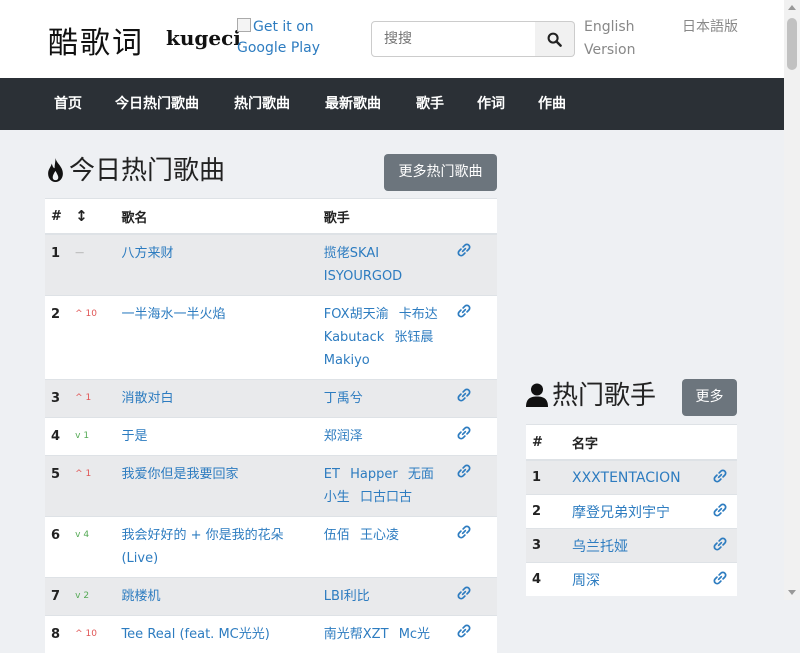 The height and width of the screenshot is (653, 800). What do you see at coordinates (414, 634) in the screenshot?
I see `artist-link: Mc光` at bounding box center [414, 634].